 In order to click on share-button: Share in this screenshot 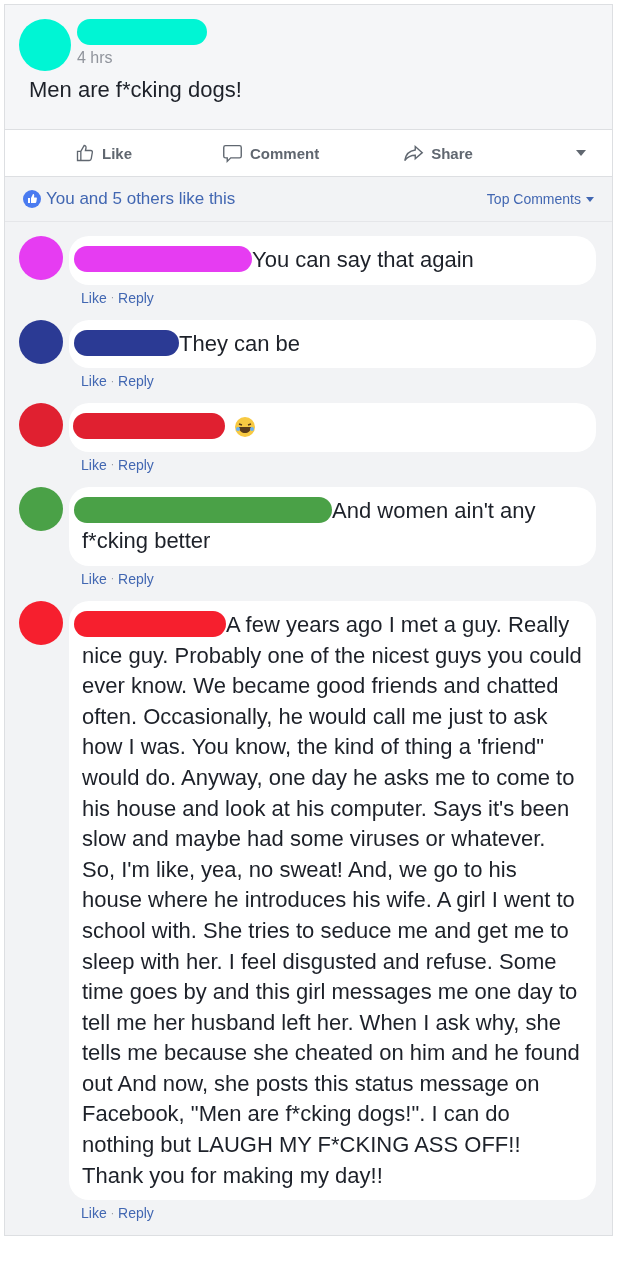, I will do `click(438, 153)`.